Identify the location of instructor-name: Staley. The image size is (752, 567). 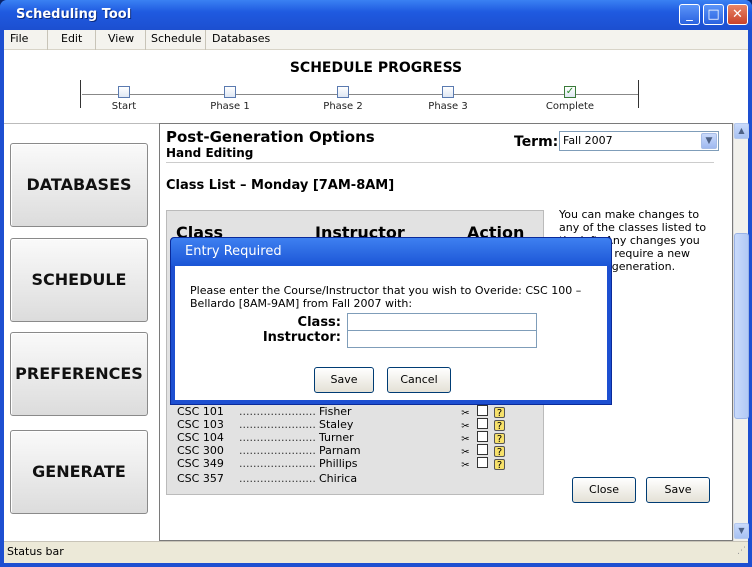
(336, 424).